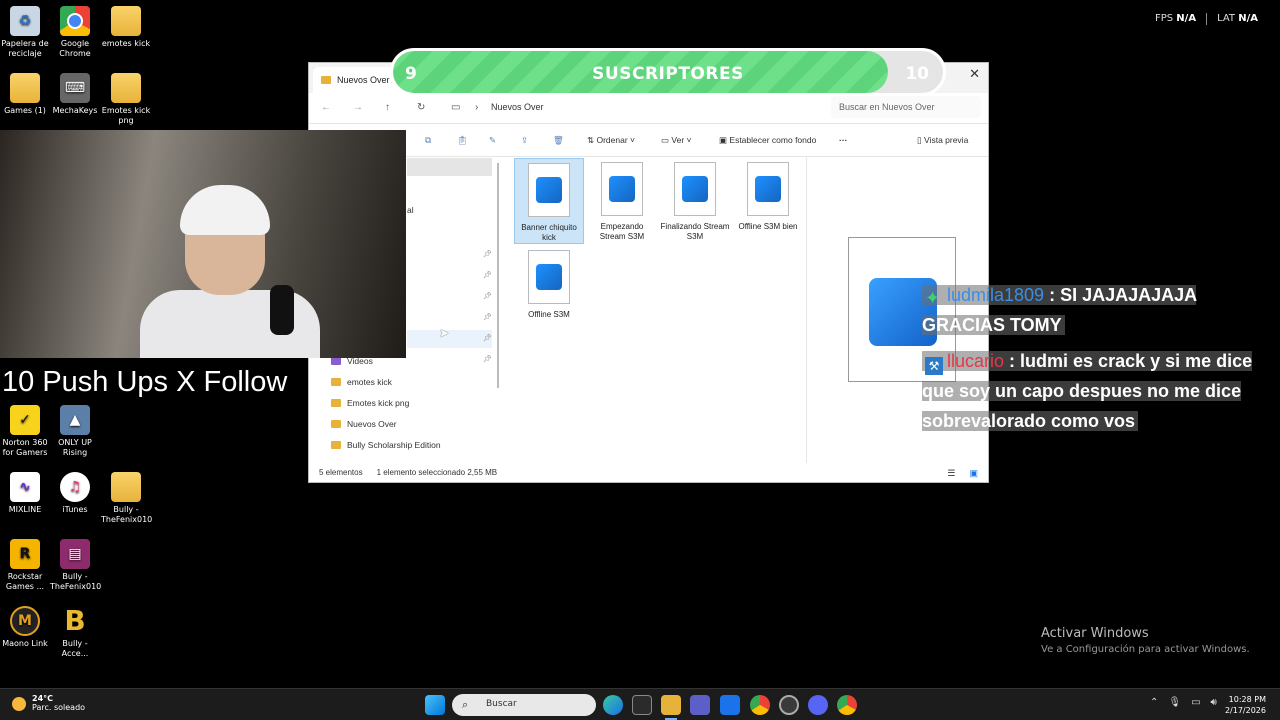 The height and width of the screenshot is (720, 1280). I want to click on lat-value: N/A, so click(1248, 18).